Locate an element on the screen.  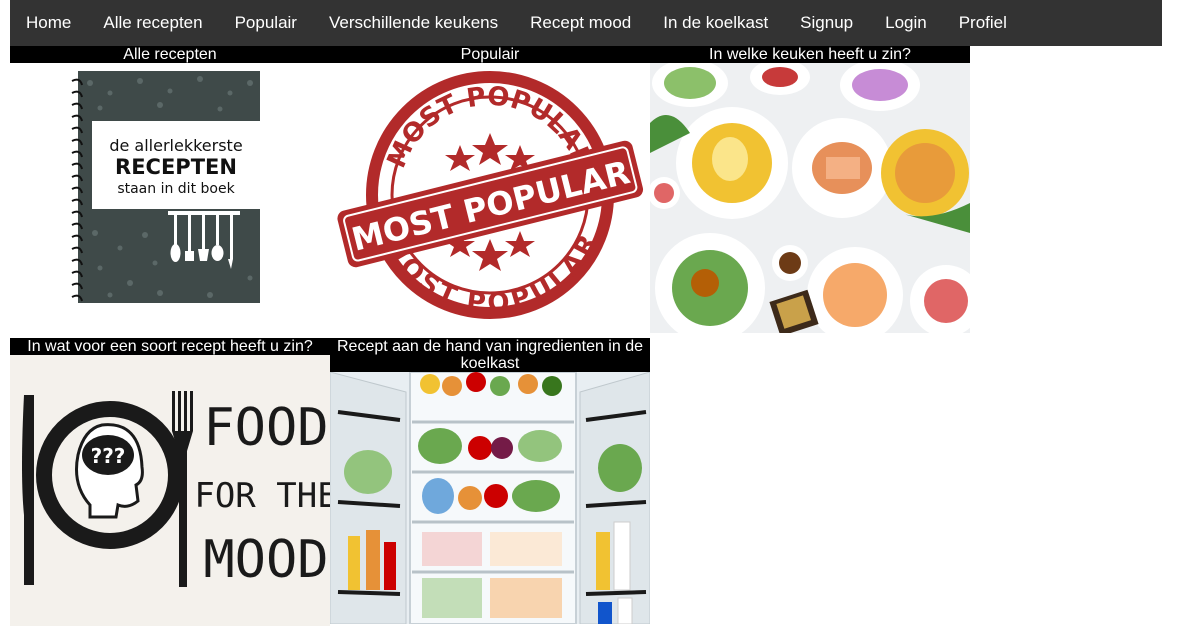
question-marks: ??? is located at coordinates (108, 456).